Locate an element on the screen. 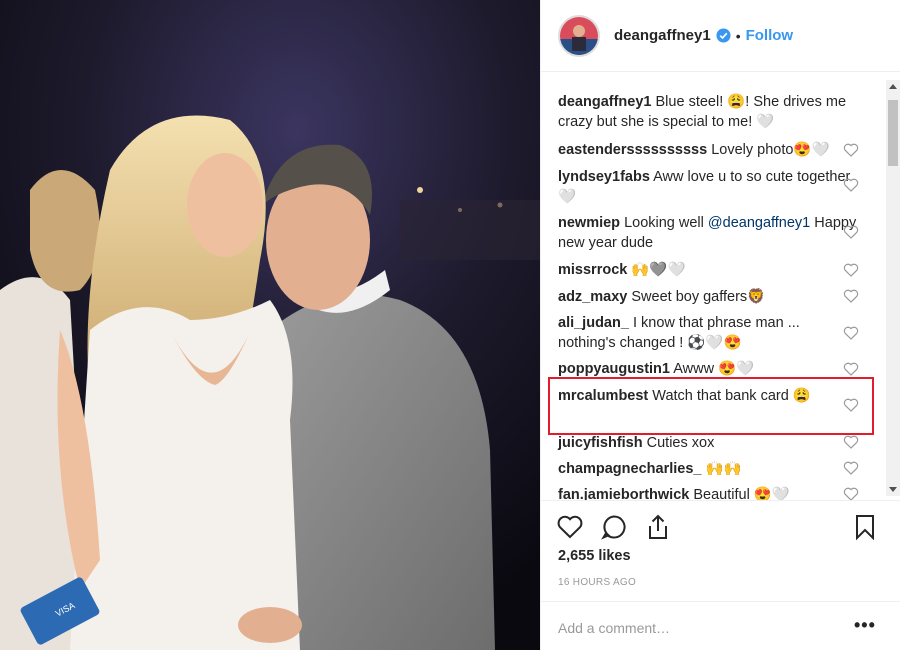  list-item: eastenderssssssssss Lovely photo😍🤍 is located at coordinates (708, 150).